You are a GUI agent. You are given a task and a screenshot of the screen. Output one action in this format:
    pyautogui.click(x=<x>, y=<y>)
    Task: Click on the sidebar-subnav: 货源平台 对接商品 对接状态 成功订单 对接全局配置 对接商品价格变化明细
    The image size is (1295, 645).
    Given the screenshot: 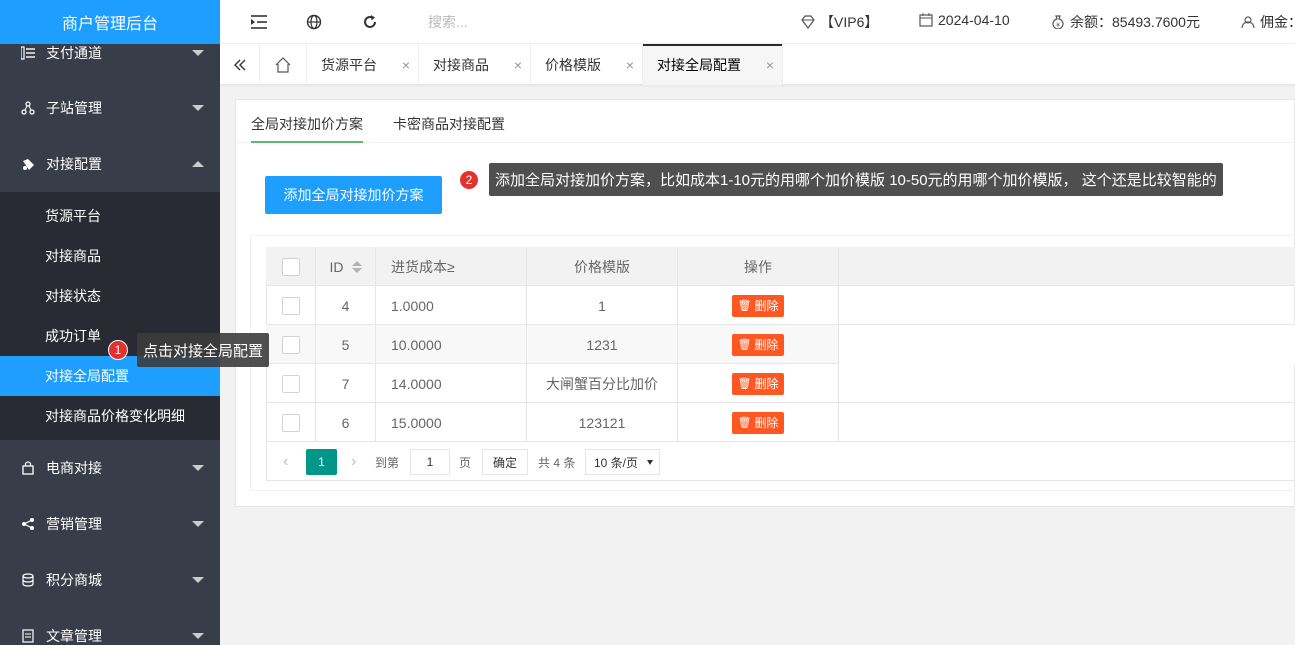 What is the action you would take?
    pyautogui.click(x=110, y=316)
    